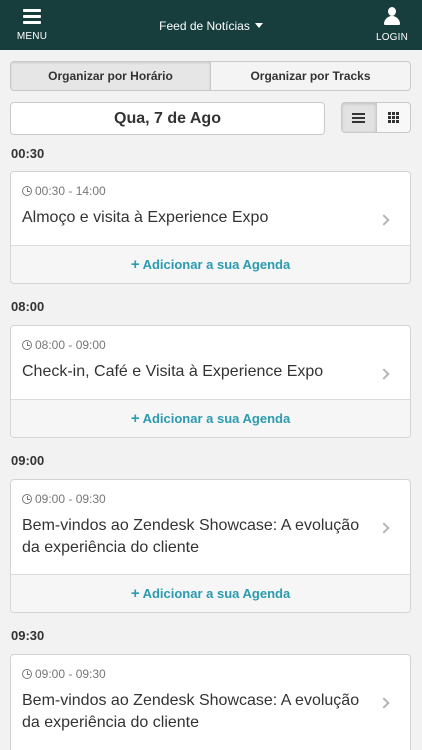  I want to click on news-feed-label: Feed de Notícias, so click(204, 26).